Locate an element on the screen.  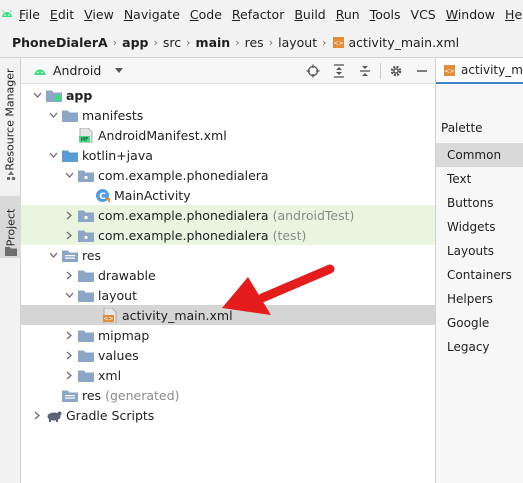
tree-item-activity-main: <> activity_main.xml is located at coordinates (228, 315).